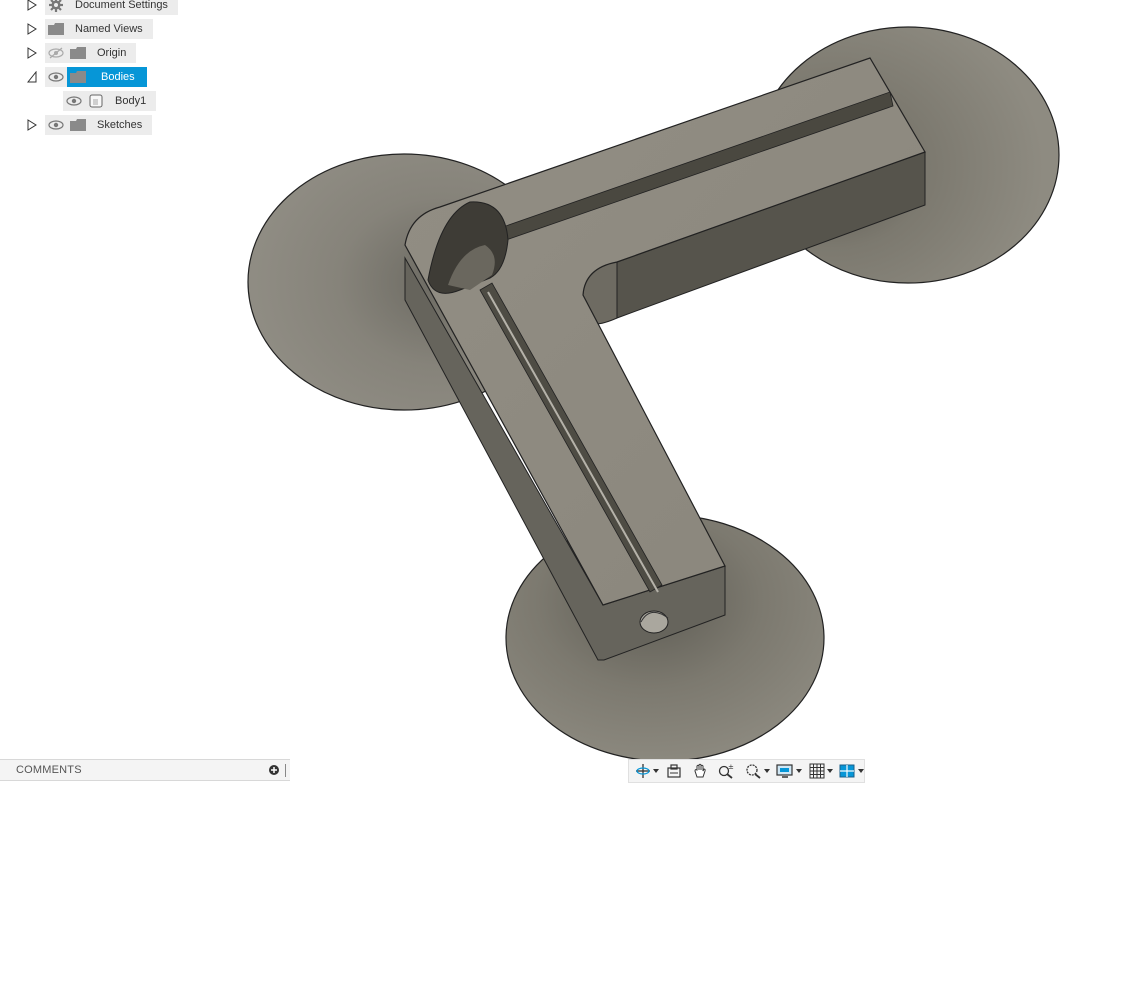 This screenshot has width=1141, height=1000. I want to click on comments-title: COMMENTS, so click(49, 770).